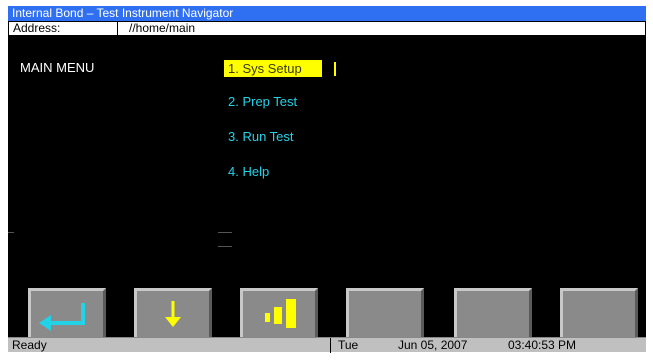  I want to click on status-date: Jun 05, 2007, so click(433, 345).